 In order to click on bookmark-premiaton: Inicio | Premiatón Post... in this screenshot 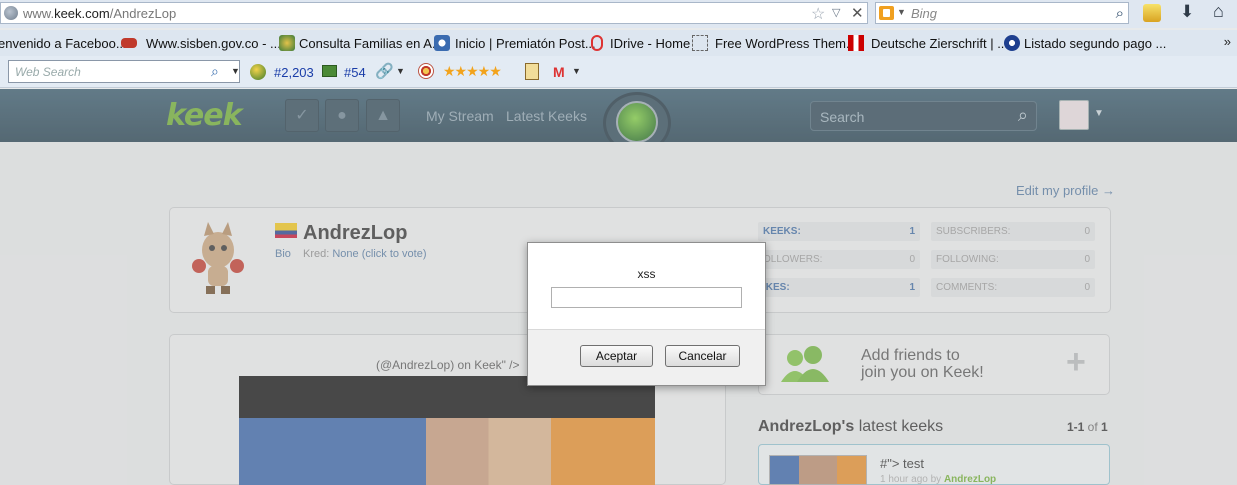, I will do `click(525, 43)`.